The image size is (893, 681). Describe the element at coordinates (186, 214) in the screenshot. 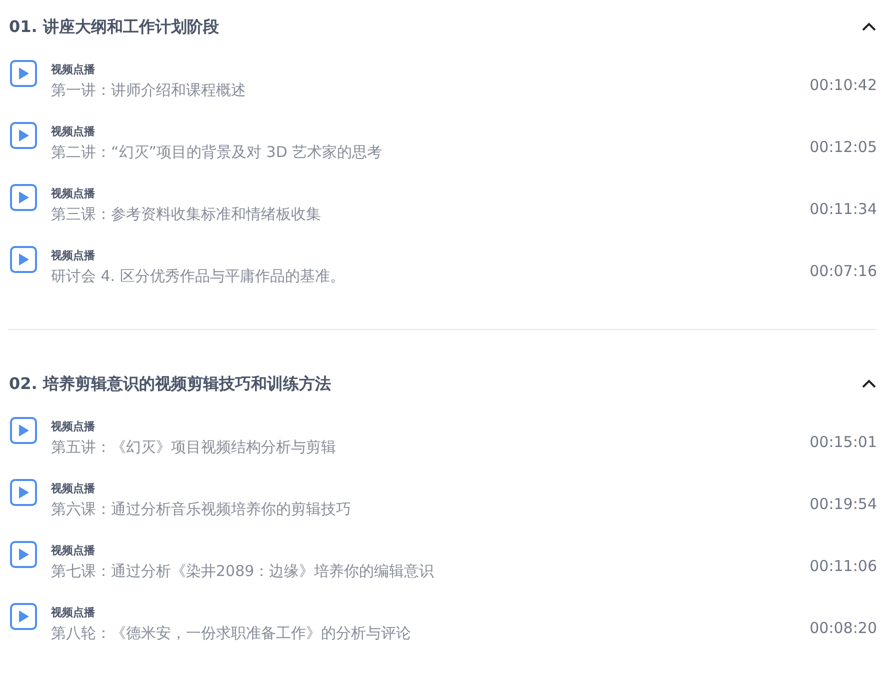

I see `lesson-title: 第三课：参考资料收集标准和情绪板收集` at that location.